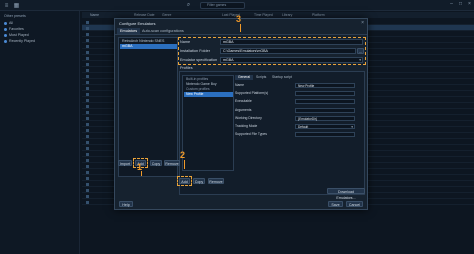  Describe the element at coordinates (198, 89) in the screenshot. I see `custom-profiles-header: Custom profiles` at that location.